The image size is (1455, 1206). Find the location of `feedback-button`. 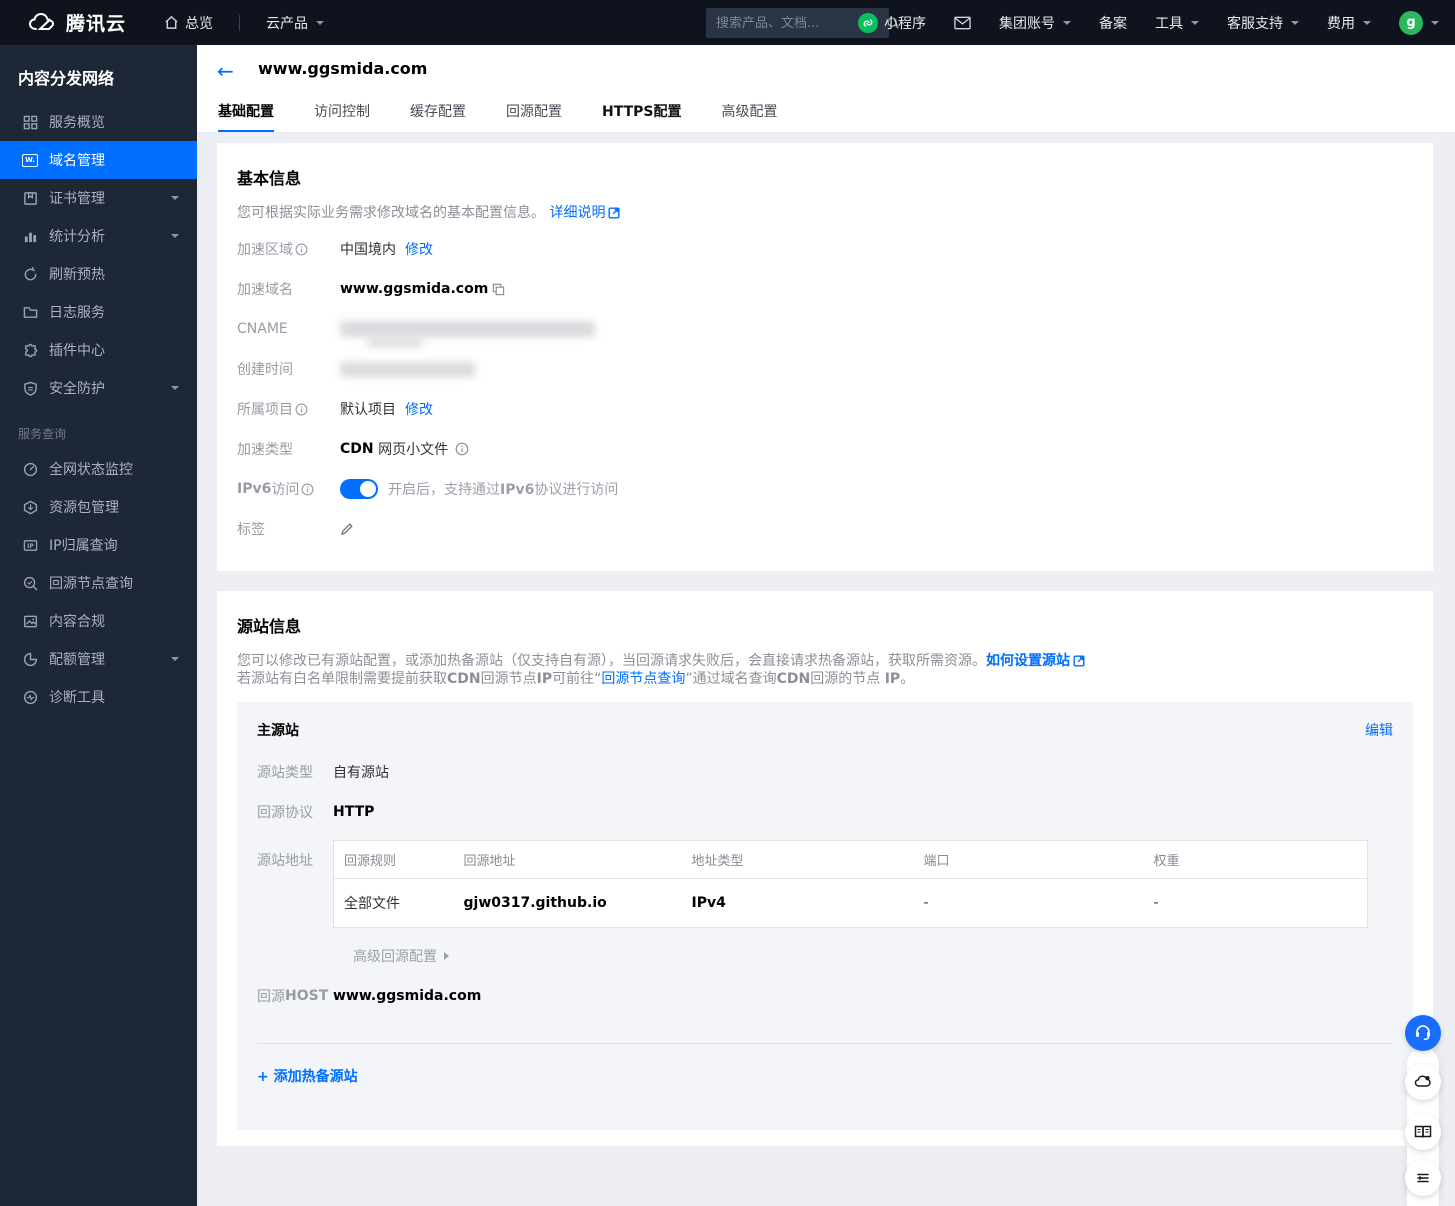

feedback-button is located at coordinates (1423, 1178).